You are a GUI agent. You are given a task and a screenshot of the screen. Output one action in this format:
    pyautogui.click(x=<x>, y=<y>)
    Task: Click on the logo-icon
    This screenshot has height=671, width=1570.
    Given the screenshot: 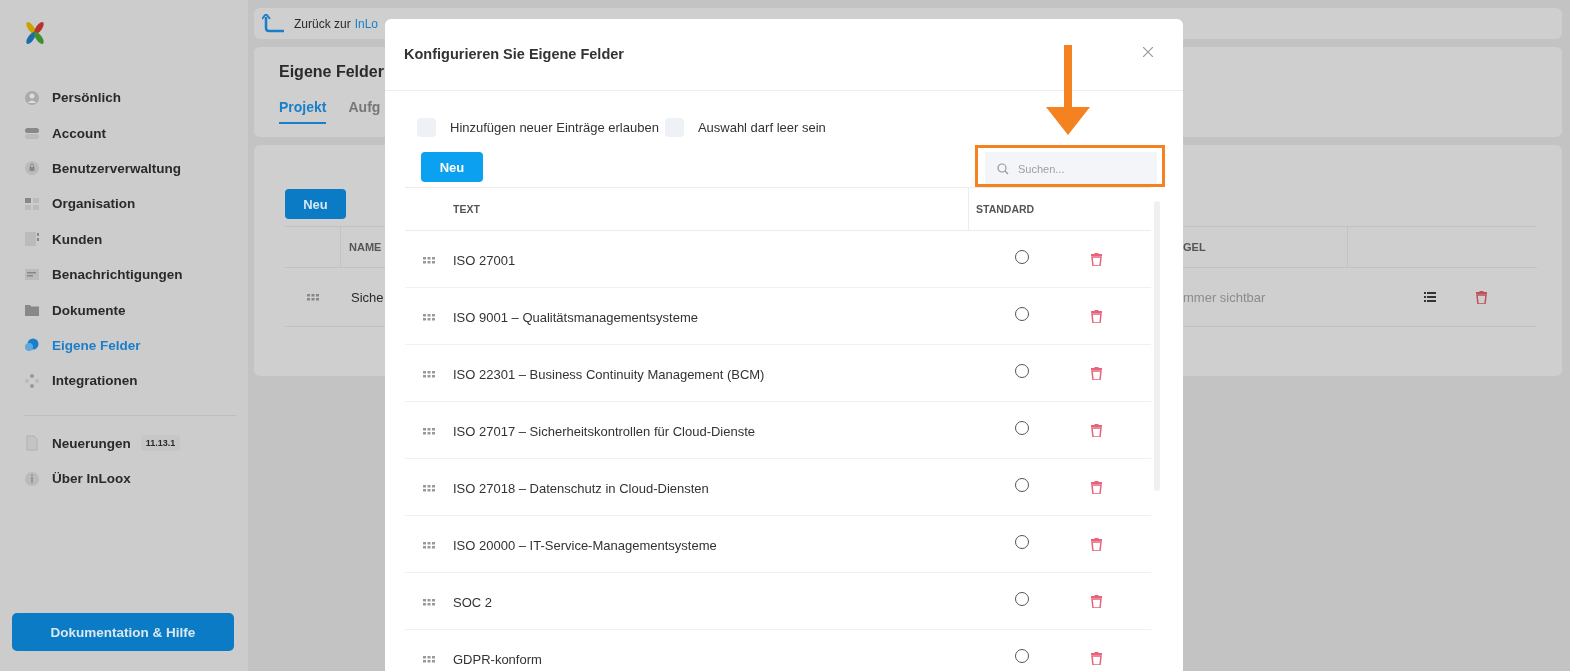 What is the action you would take?
    pyautogui.click(x=35, y=33)
    